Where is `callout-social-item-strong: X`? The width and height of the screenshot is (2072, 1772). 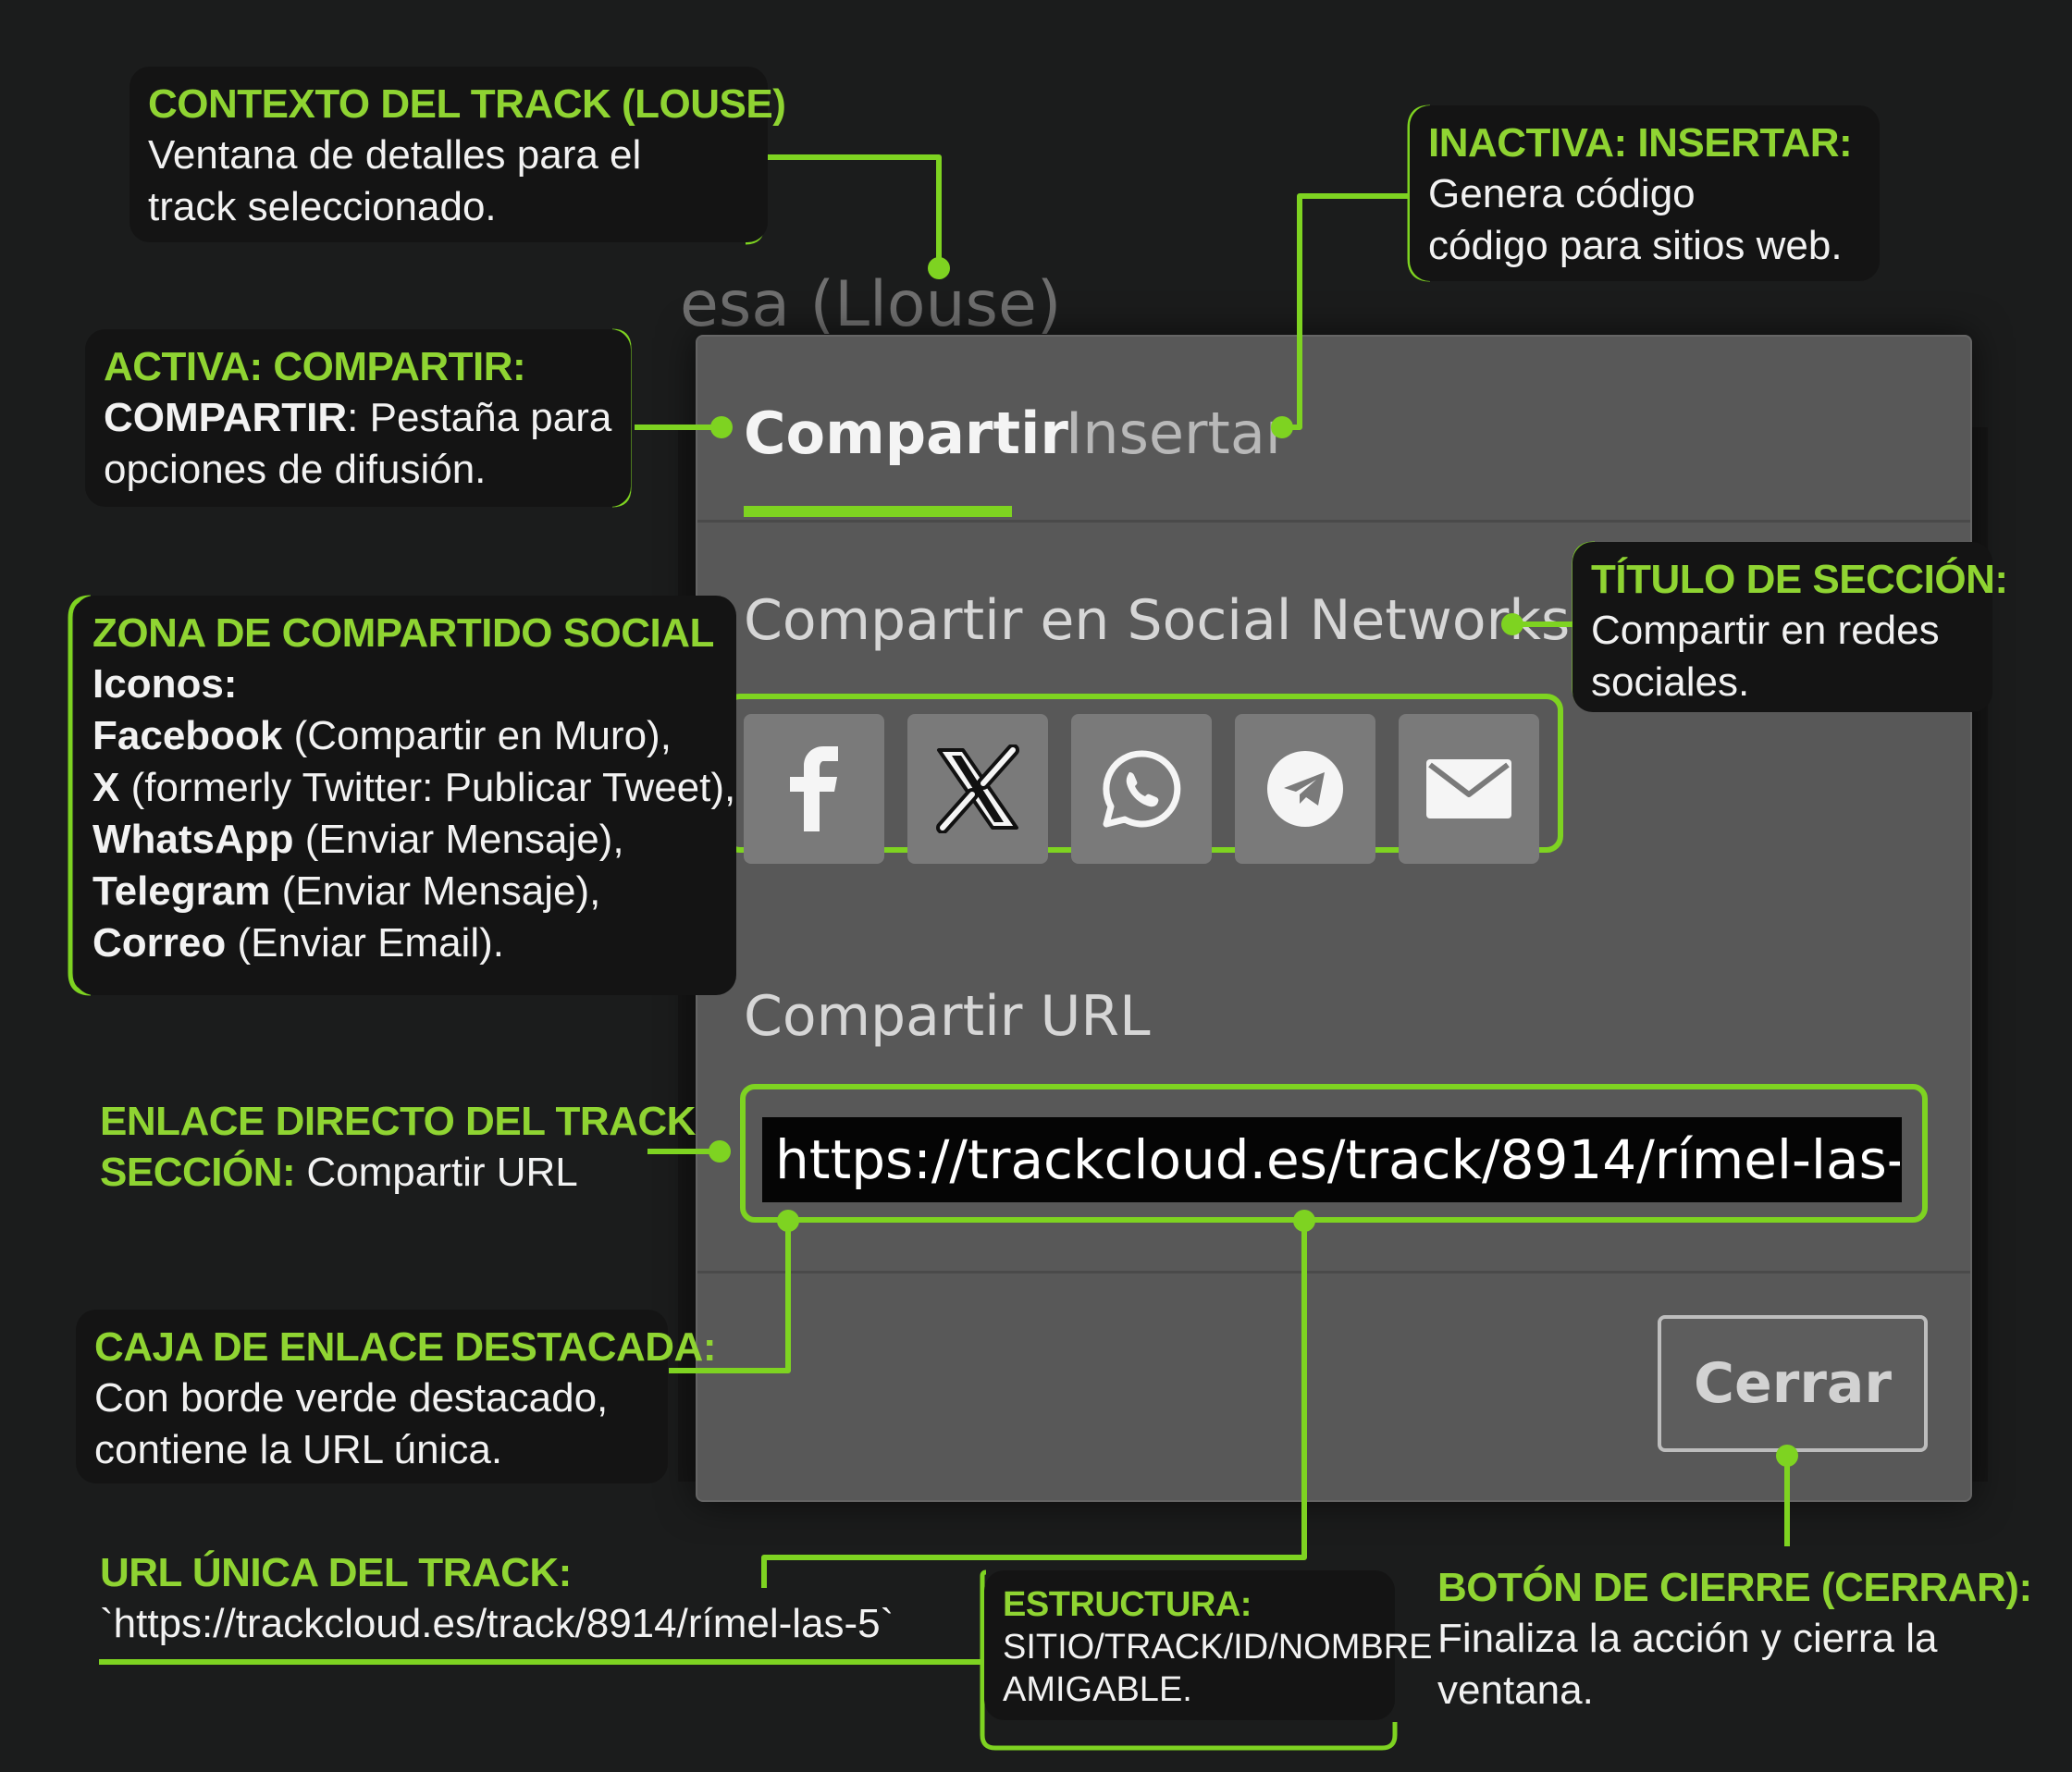
callout-social-item-strong: X is located at coordinates (106, 787).